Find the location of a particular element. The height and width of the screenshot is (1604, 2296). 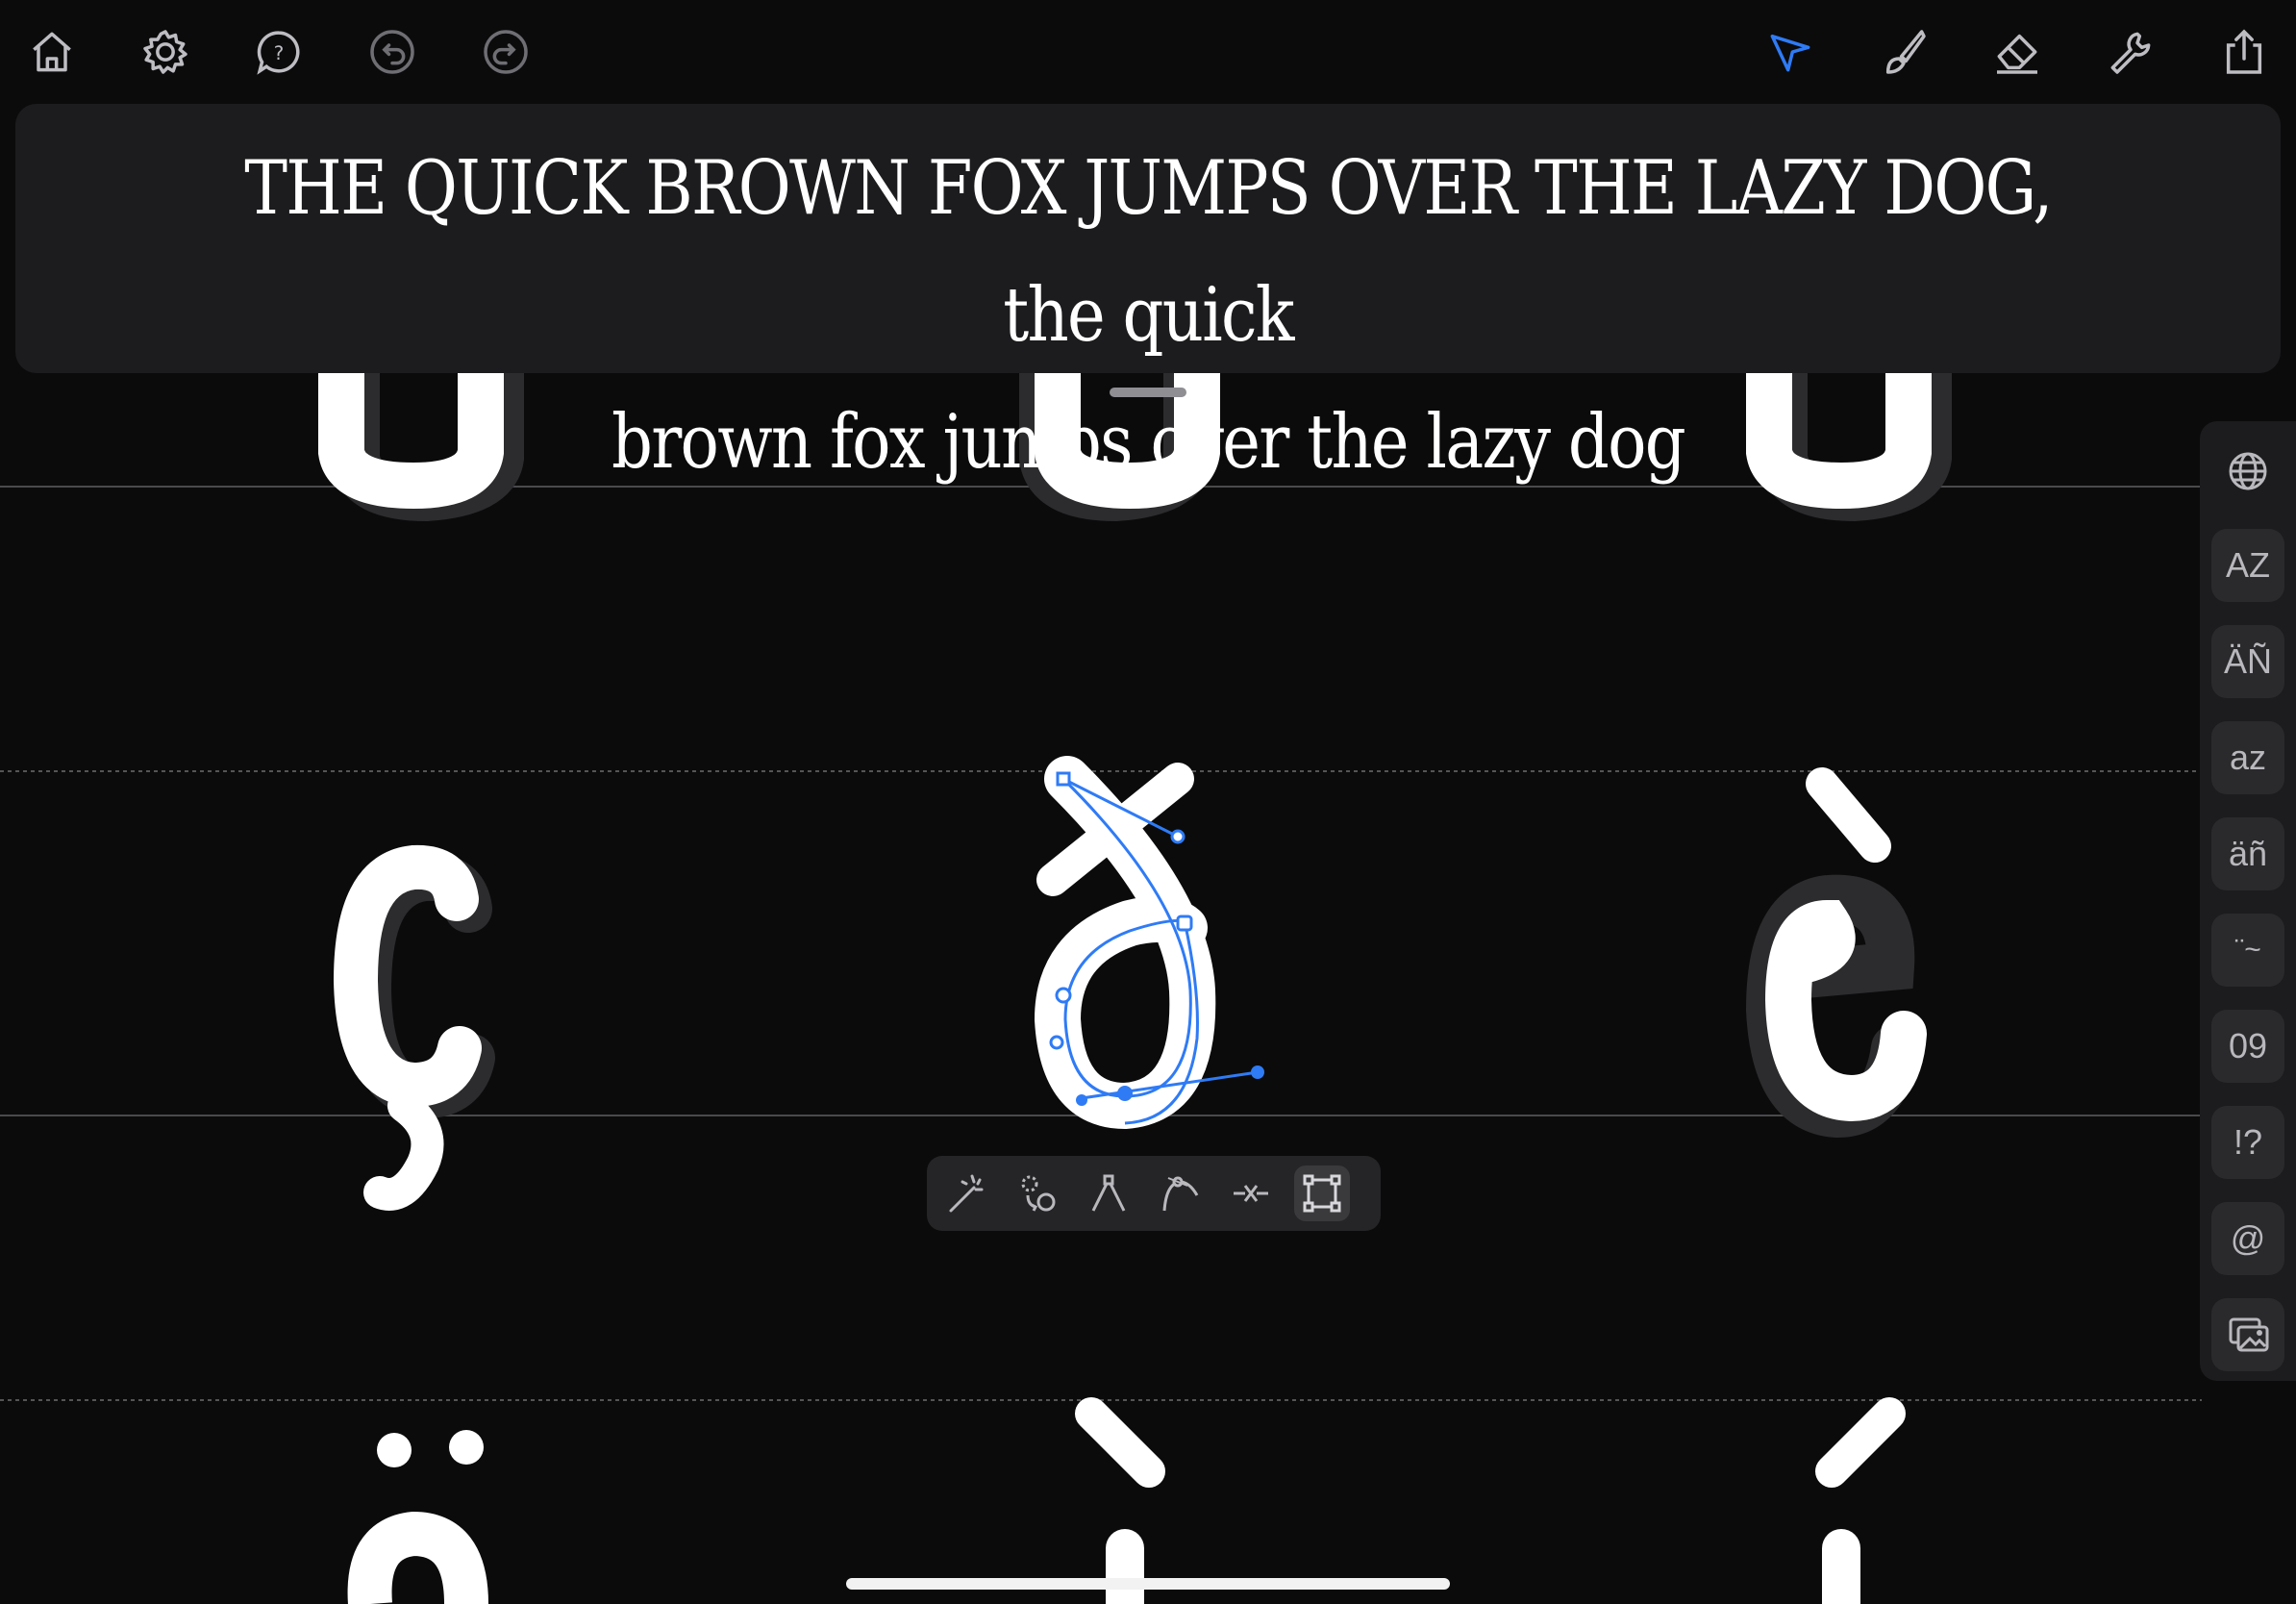

preview-line-2: brown fox jumps over the lazy dog is located at coordinates (1148, 442).